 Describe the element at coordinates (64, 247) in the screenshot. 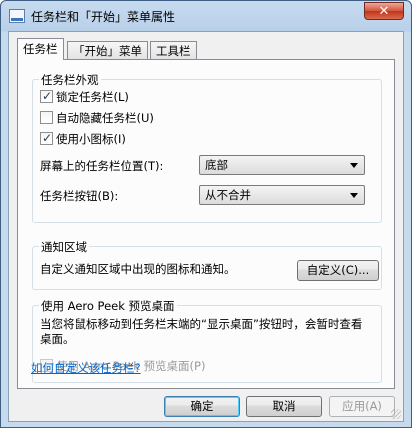

I see `notification-group-title: 通知区域` at that location.